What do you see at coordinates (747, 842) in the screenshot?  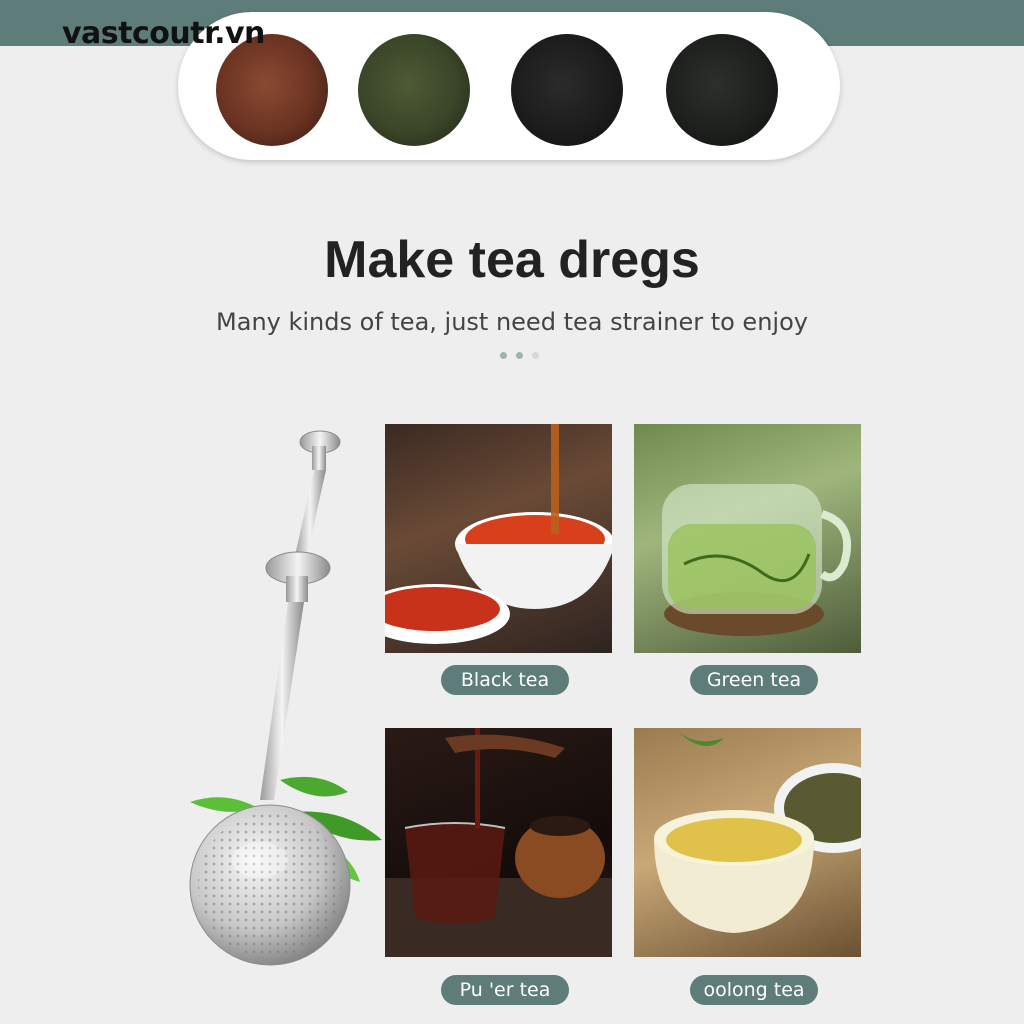 I see `oolong-tea-photo` at bounding box center [747, 842].